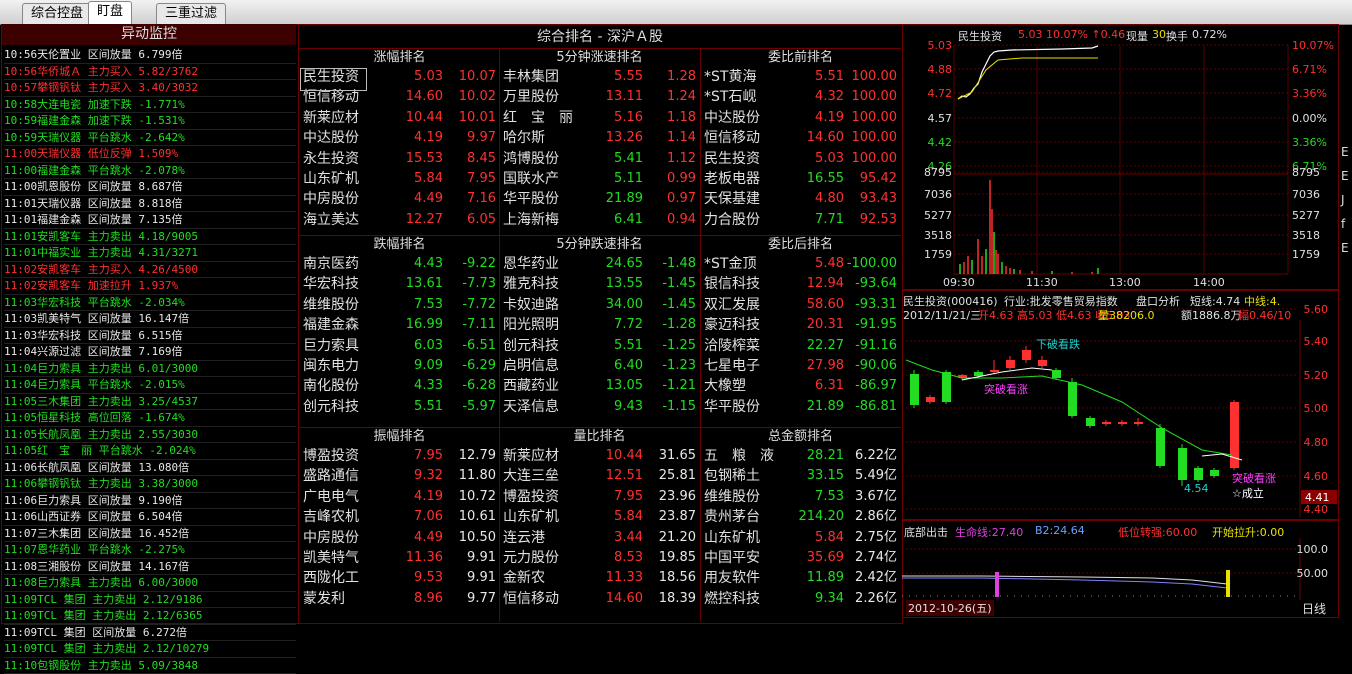 The width and height of the screenshot is (1352, 674). I want to click on monitor-row: 11:03华宏科技 区间放量 6.515倍, so click(150, 336).